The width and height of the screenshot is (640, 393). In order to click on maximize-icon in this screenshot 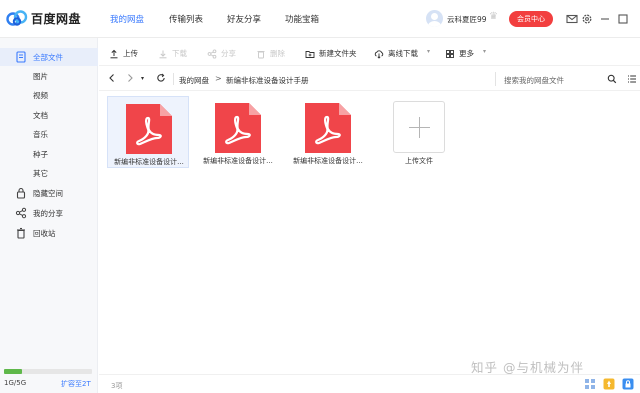, I will do `click(623, 19)`.